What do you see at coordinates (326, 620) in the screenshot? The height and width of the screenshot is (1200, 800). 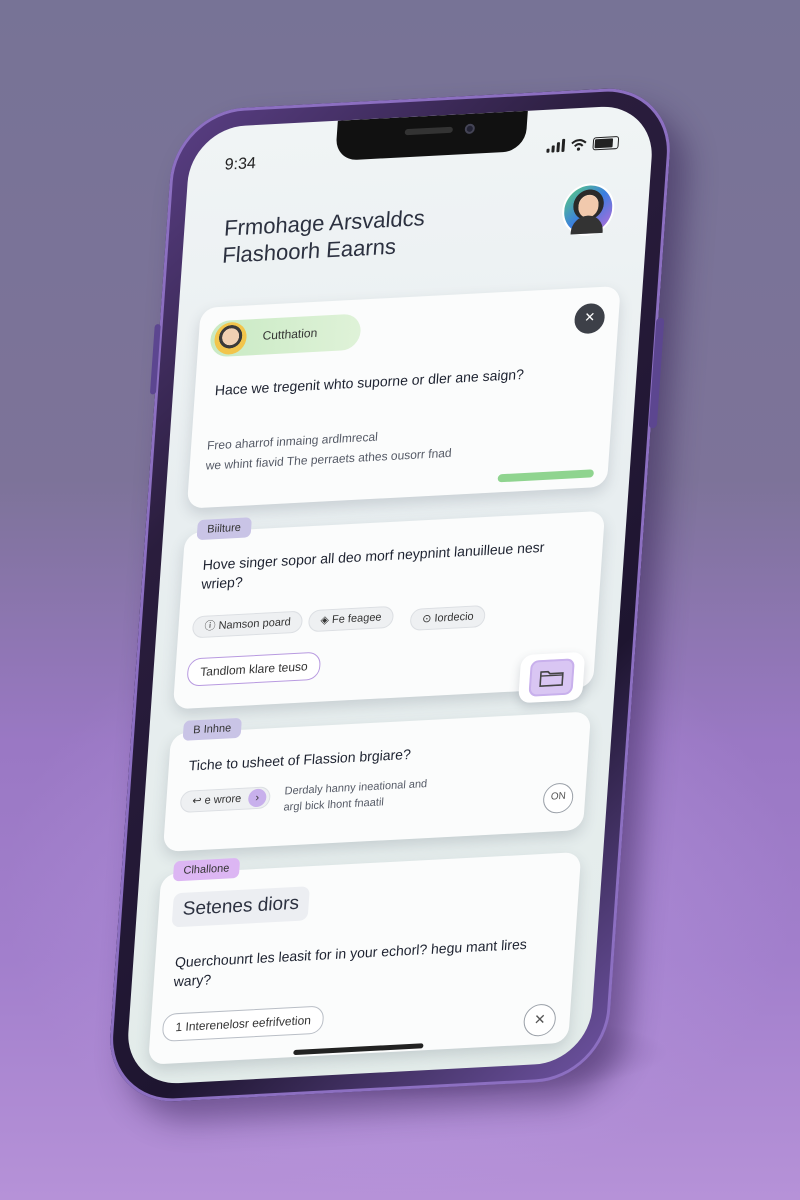 I see `tag-icon: ◈` at bounding box center [326, 620].